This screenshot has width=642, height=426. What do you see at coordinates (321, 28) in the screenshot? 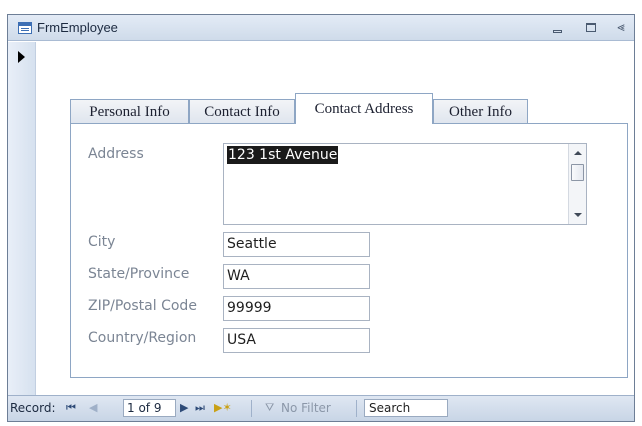
I see `title-bar: FrmEmployee ⪡` at bounding box center [321, 28].